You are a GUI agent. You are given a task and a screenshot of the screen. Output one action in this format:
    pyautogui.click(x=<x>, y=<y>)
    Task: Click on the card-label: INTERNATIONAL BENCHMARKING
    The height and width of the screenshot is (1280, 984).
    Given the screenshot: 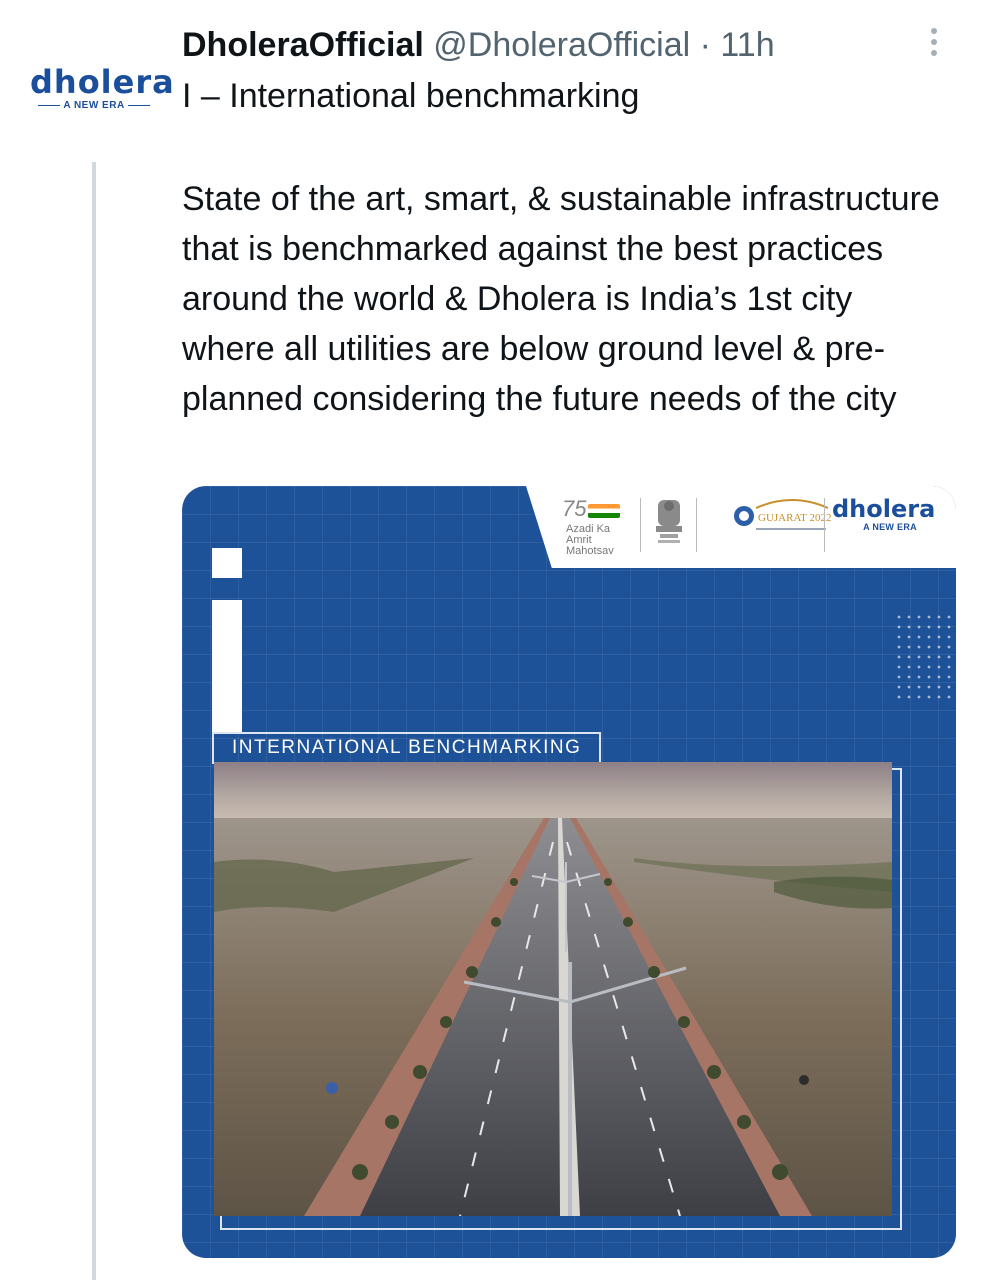 What is the action you would take?
    pyautogui.click(x=407, y=748)
    